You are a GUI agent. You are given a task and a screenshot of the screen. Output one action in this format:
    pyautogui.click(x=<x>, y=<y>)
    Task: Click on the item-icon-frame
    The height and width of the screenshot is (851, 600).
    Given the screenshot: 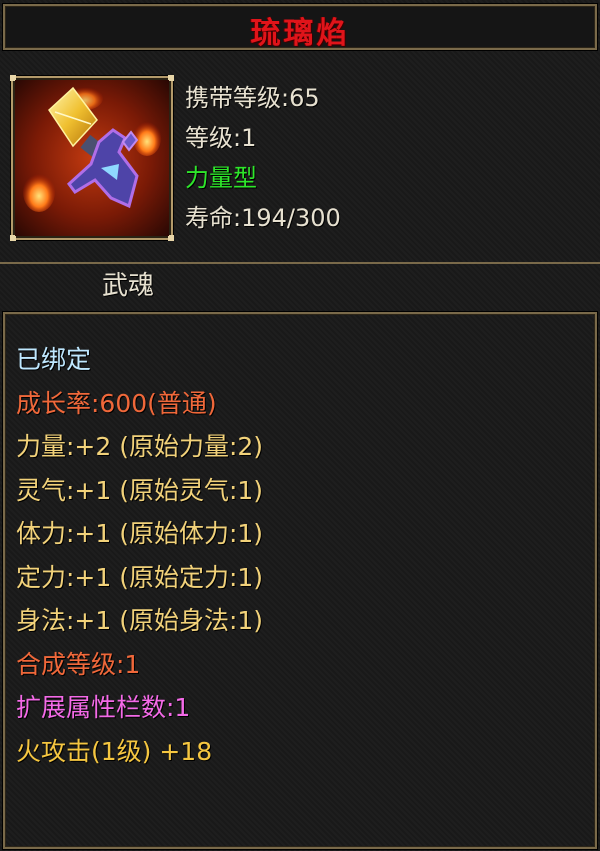 What is the action you would take?
    pyautogui.click(x=92, y=158)
    